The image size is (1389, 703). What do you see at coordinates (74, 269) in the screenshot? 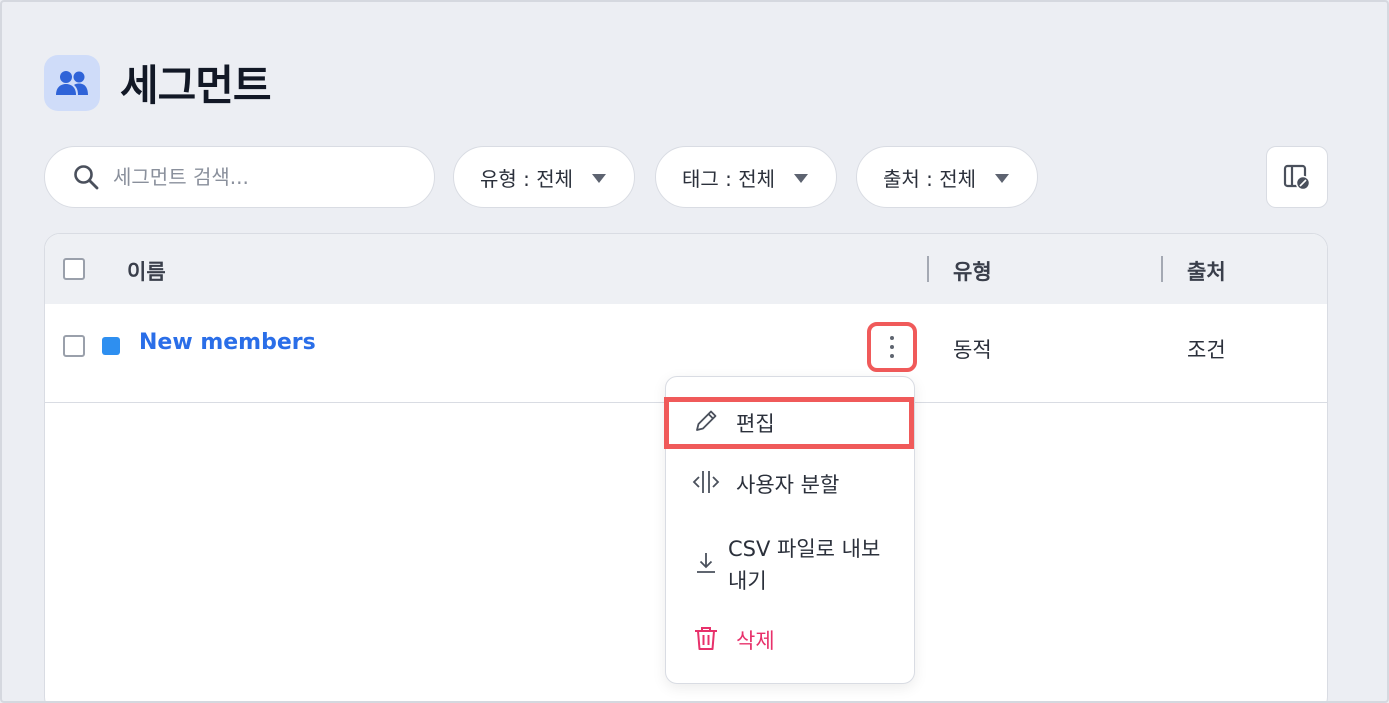
I see `select-all-checkbox` at bounding box center [74, 269].